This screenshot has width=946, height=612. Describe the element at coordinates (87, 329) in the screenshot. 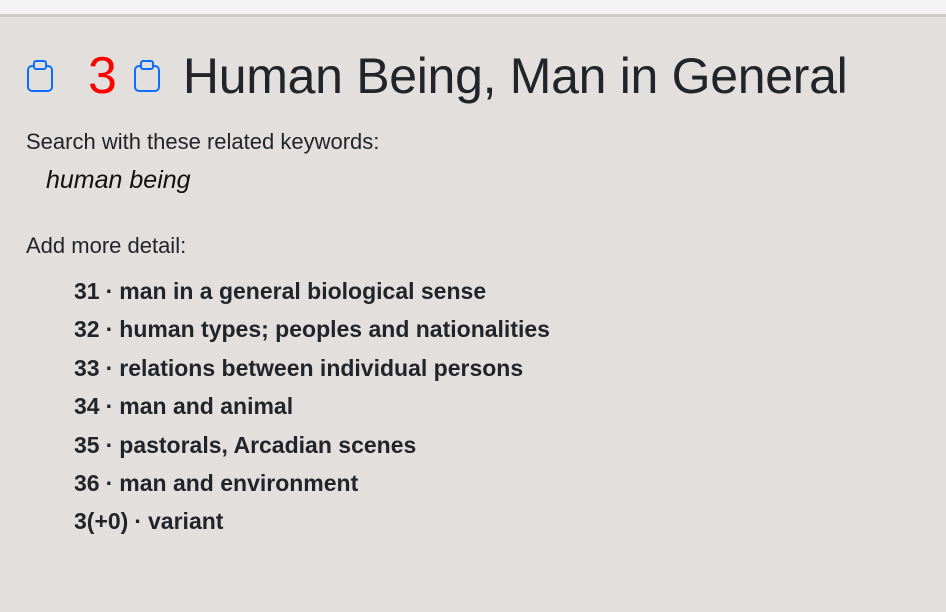

I see `child-code: 32` at that location.